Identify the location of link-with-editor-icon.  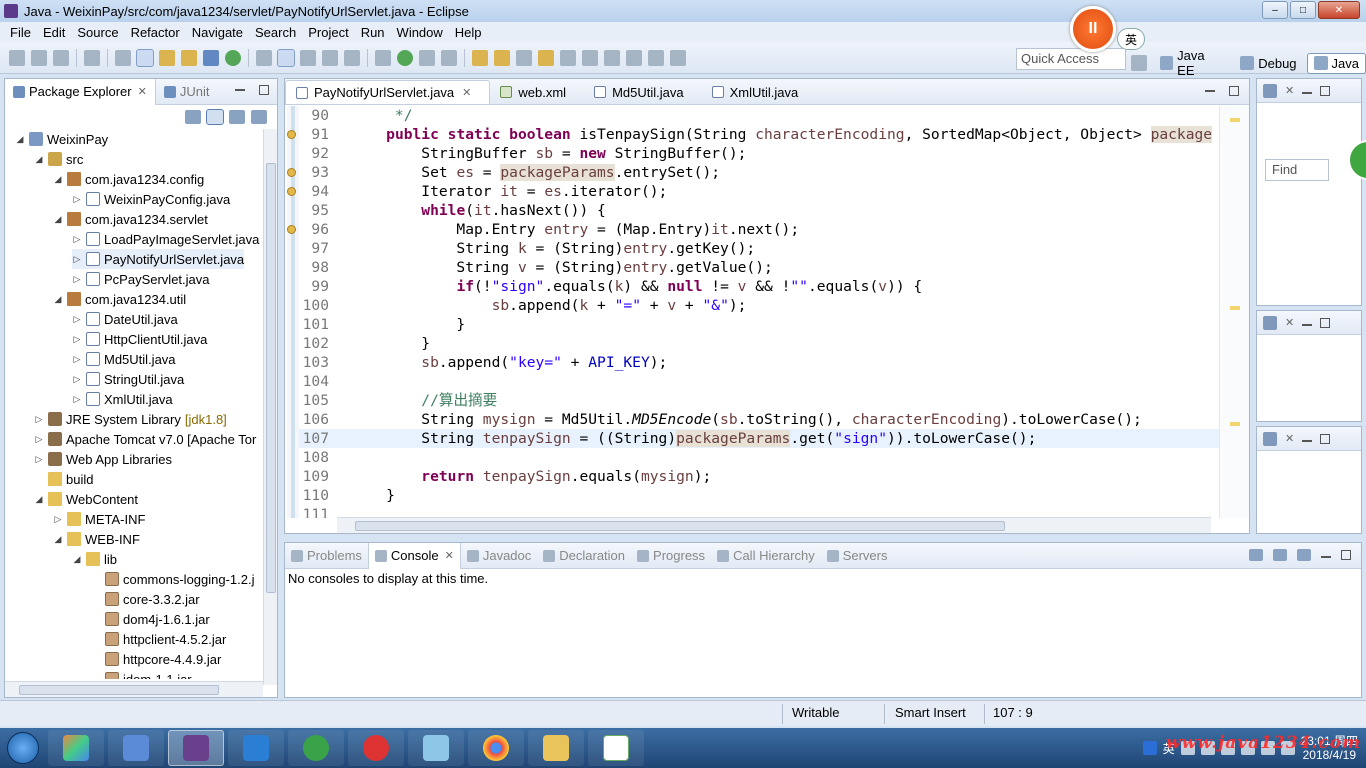
(215, 117).